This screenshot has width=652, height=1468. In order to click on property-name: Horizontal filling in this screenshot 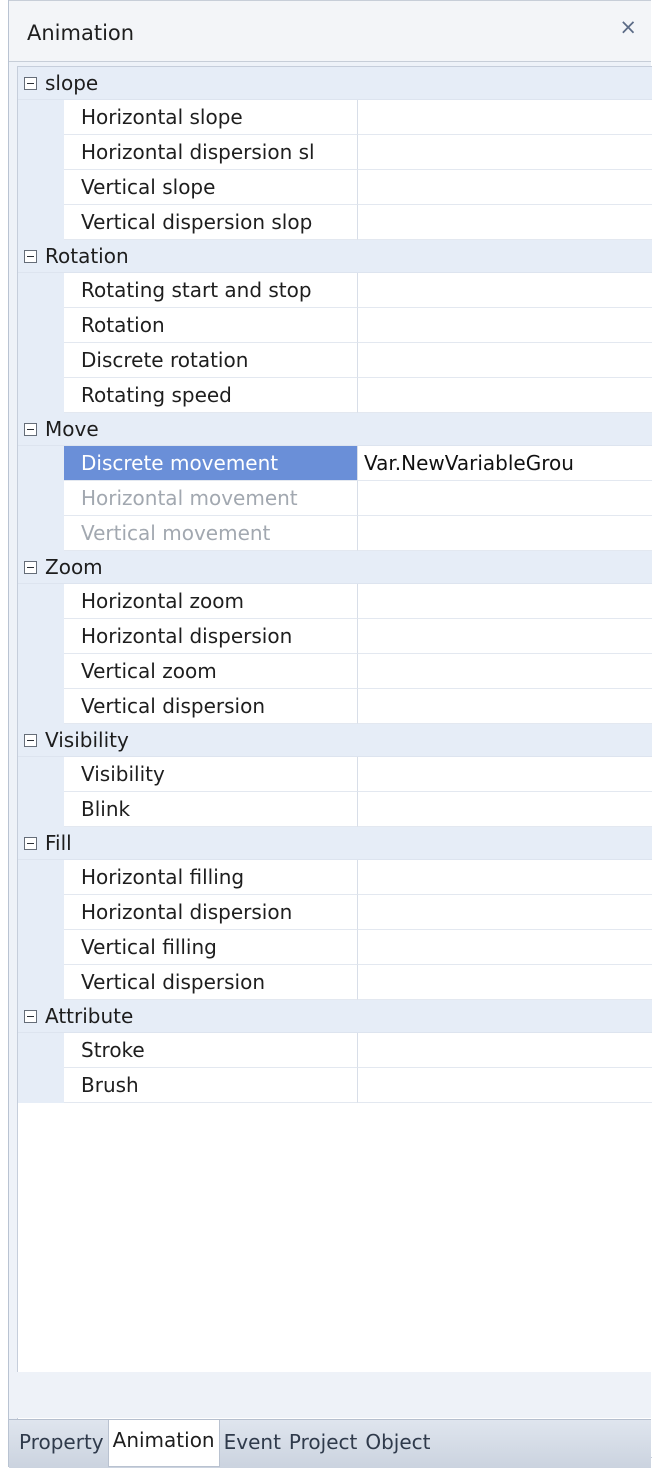, I will do `click(211, 877)`.